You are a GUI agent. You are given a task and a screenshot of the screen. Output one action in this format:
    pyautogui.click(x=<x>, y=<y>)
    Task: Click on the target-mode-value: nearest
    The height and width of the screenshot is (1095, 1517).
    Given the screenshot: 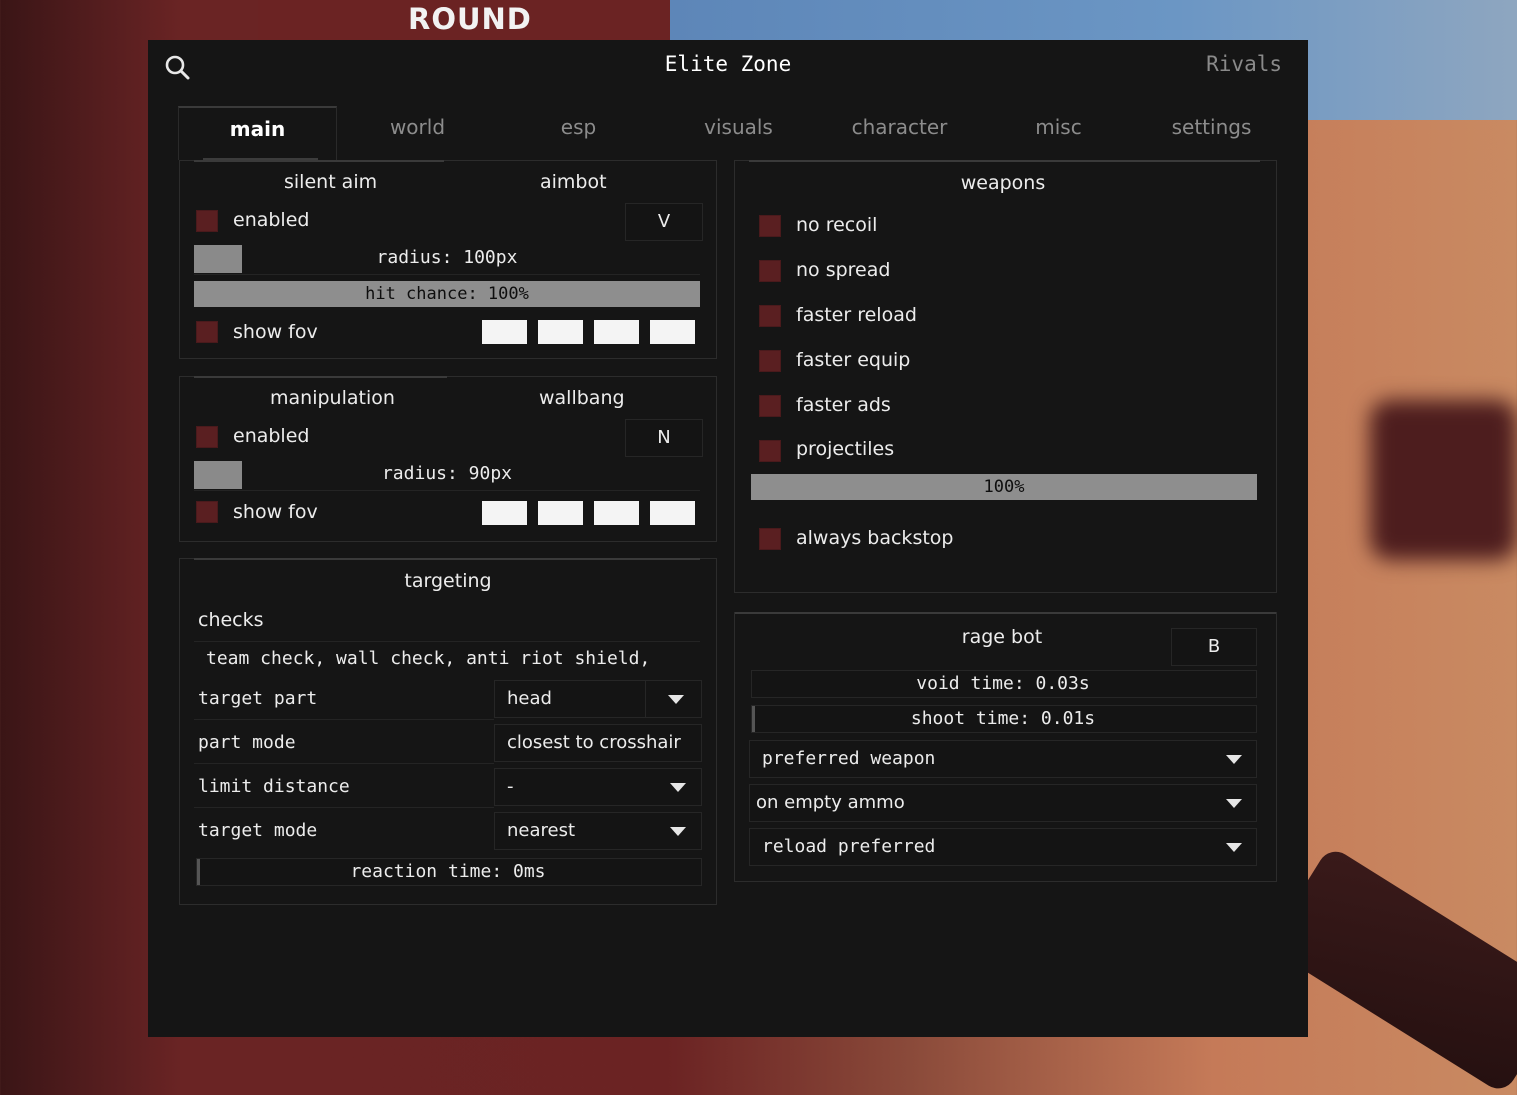 What is the action you would take?
    pyautogui.click(x=541, y=830)
    